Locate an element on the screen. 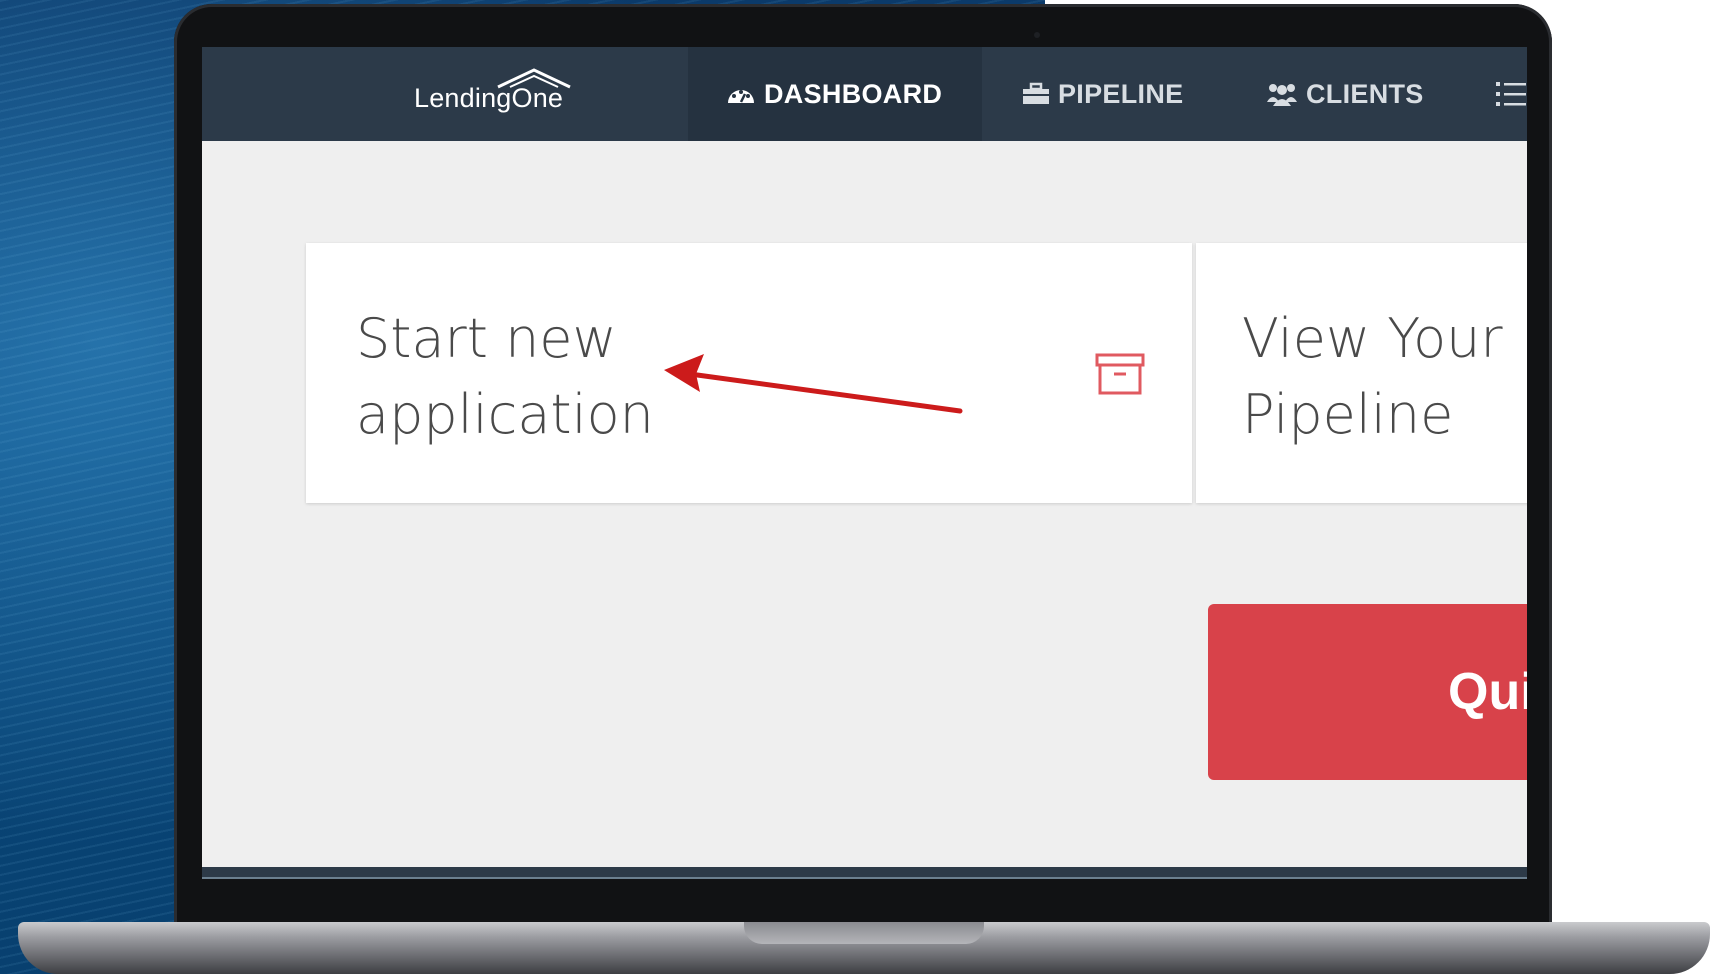 The image size is (1724, 974). screen-bottom-bezel is located at coordinates (864, 873).